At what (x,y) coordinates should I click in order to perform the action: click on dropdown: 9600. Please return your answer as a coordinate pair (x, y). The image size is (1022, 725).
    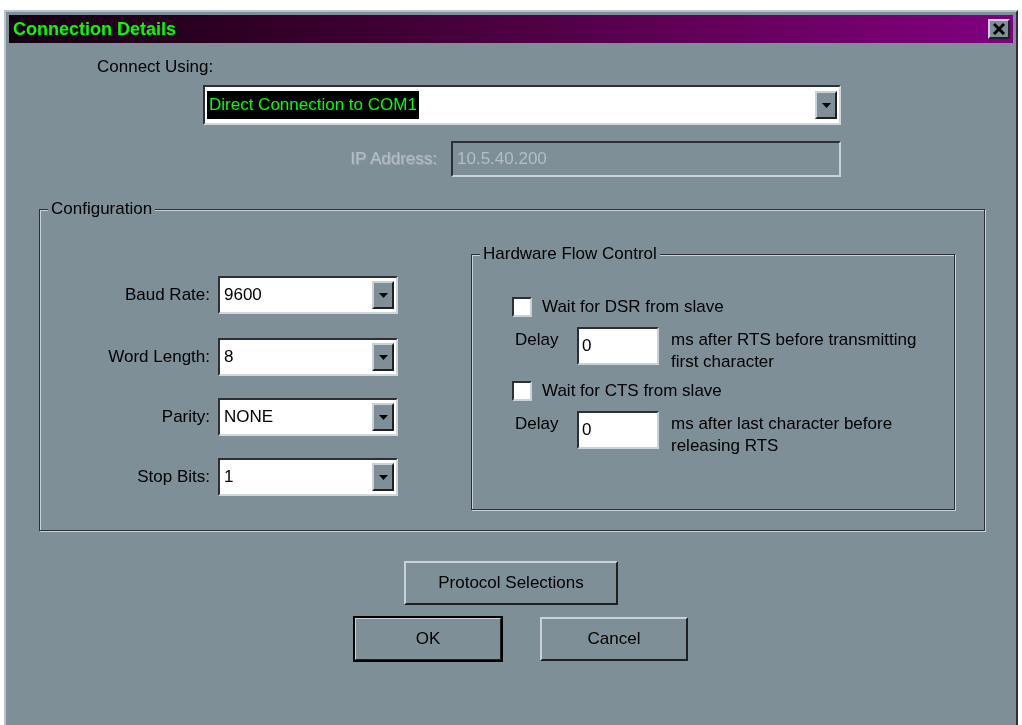
    Looking at the image, I should click on (308, 295).